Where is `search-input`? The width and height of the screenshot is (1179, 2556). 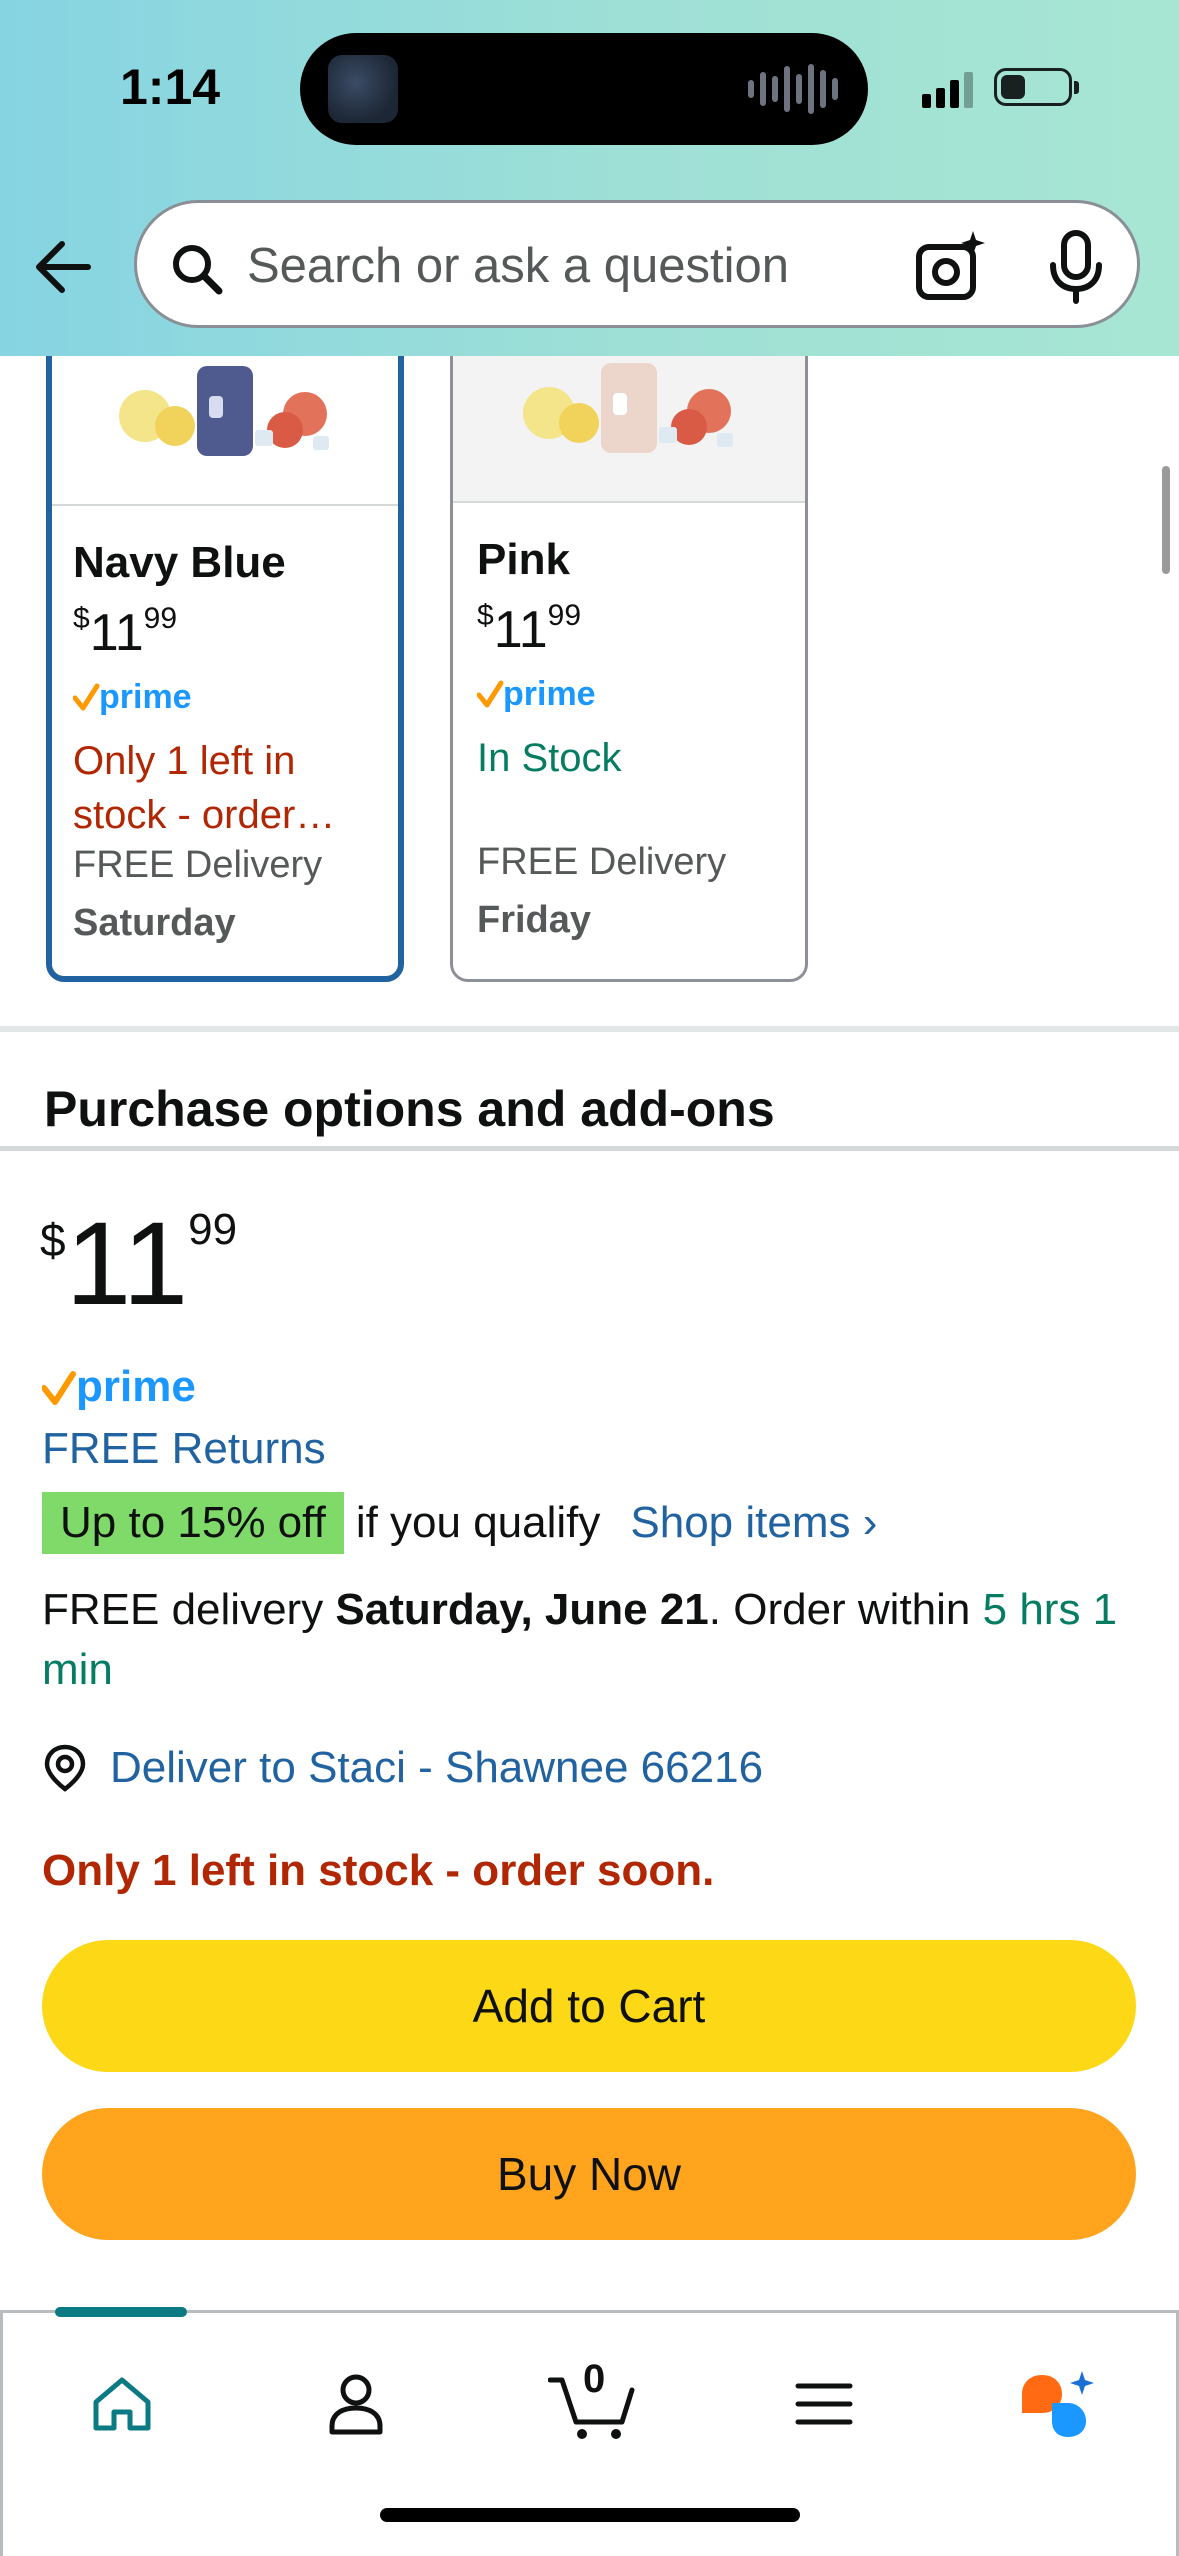
search-input is located at coordinates (597, 266).